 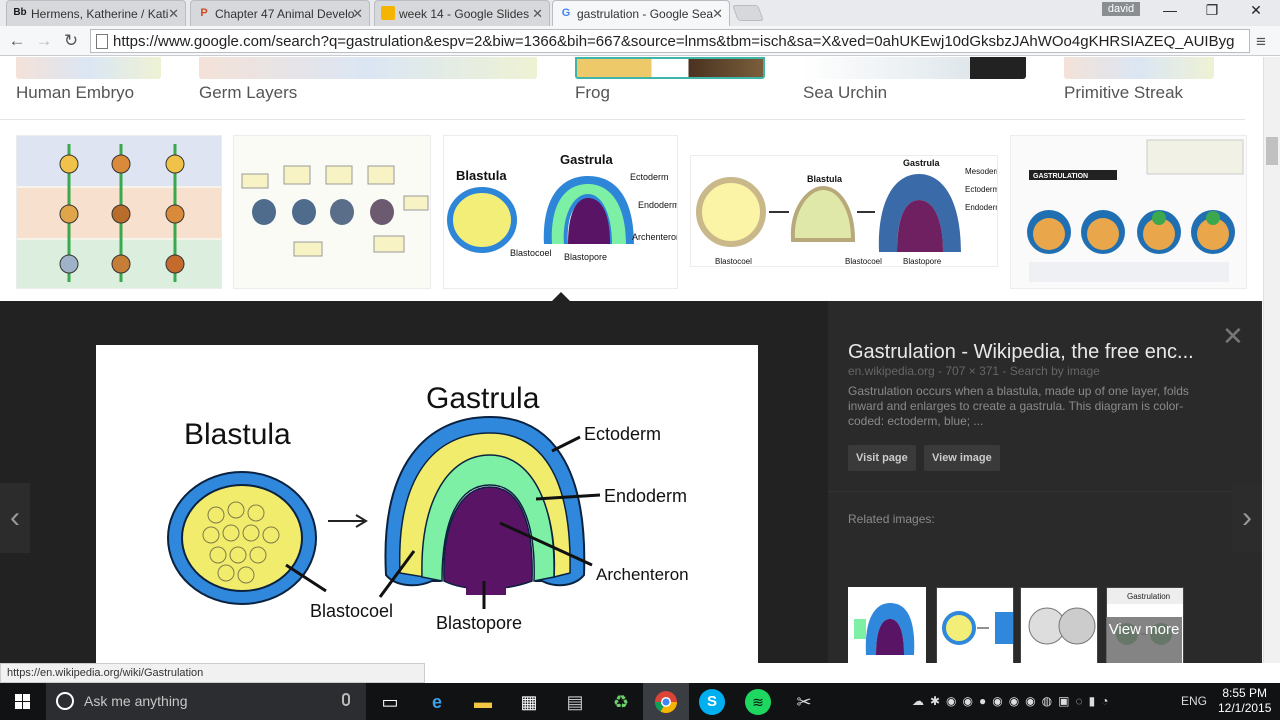 What do you see at coordinates (1261, 42) in the screenshot?
I see `chrome-menu-button: ≡` at bounding box center [1261, 42].